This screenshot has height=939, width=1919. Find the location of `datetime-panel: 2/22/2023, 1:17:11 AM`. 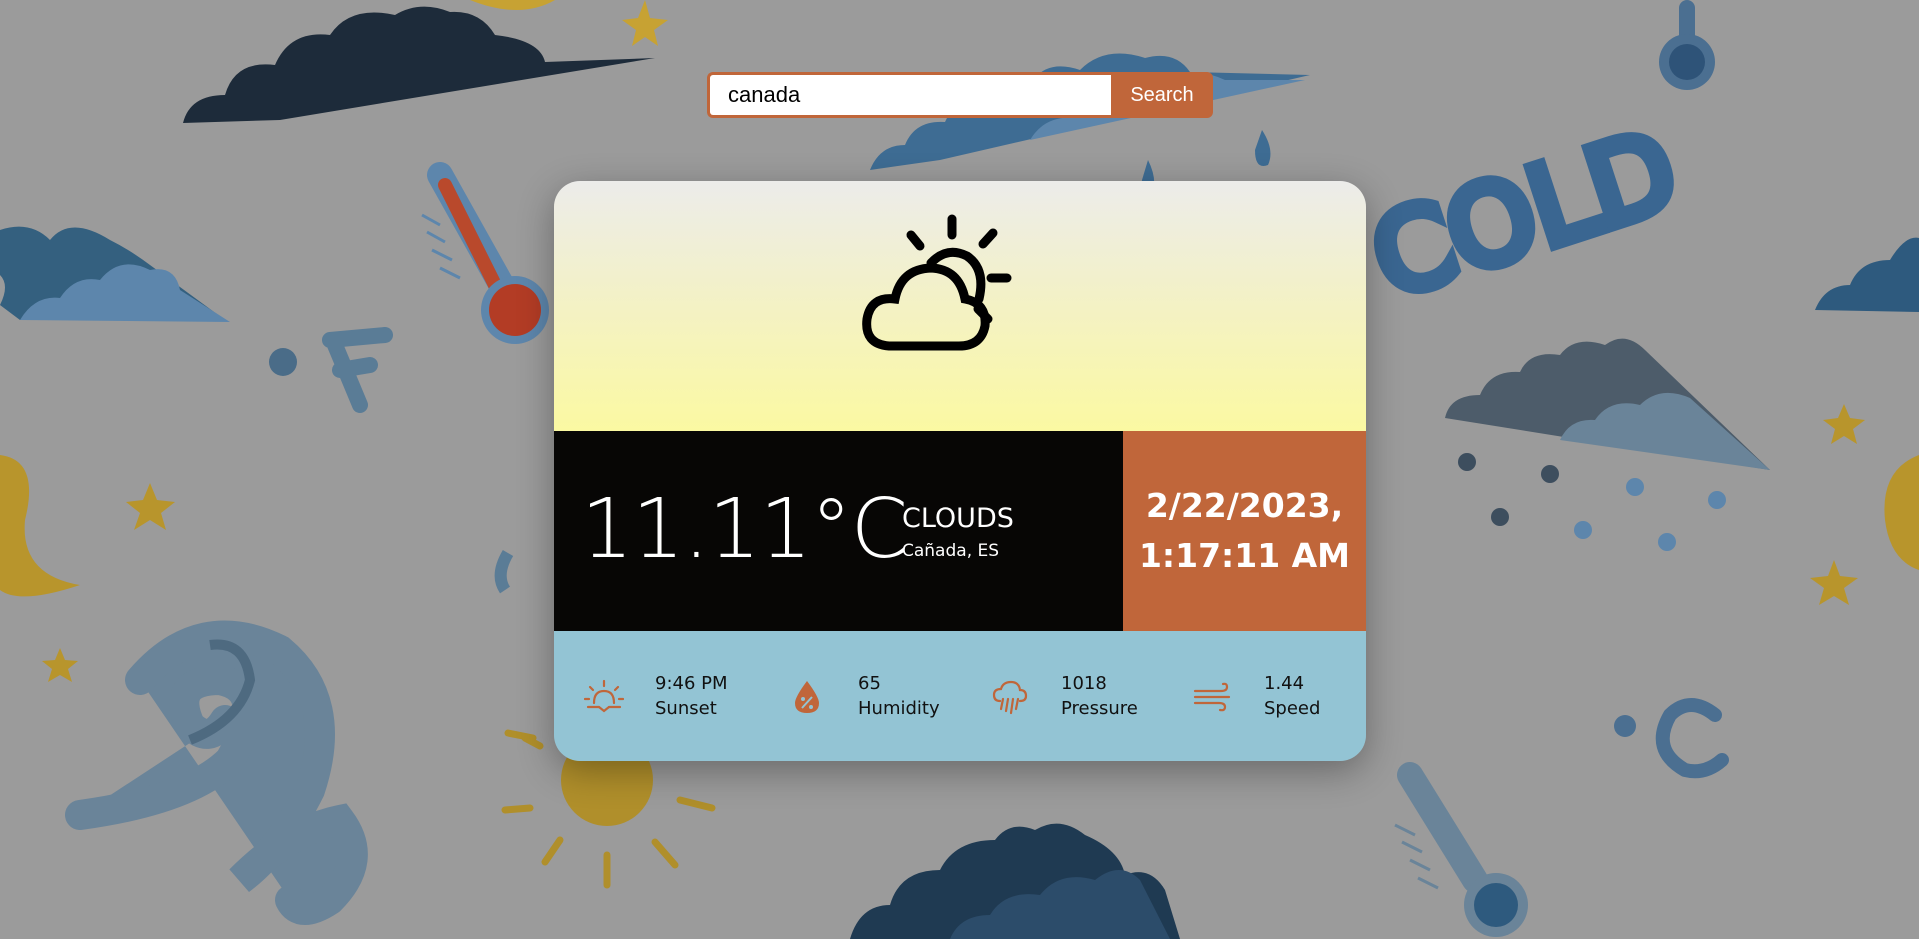

datetime-panel: 2/22/2023, 1:17:11 AM is located at coordinates (1244, 531).